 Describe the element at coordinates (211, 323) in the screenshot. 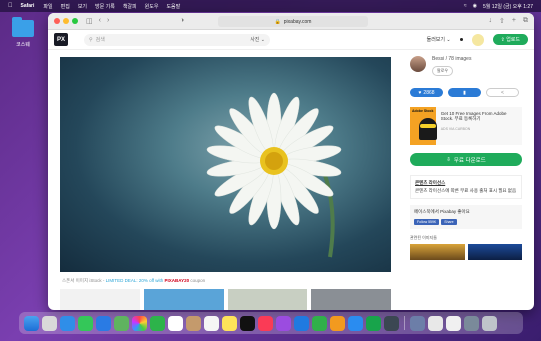

I see `reminders-icon` at that location.